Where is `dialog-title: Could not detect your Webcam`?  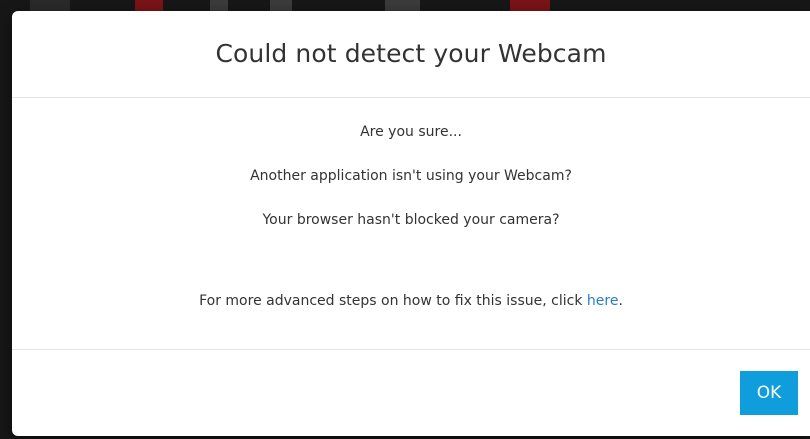 dialog-title: Could not detect your Webcam is located at coordinates (411, 53).